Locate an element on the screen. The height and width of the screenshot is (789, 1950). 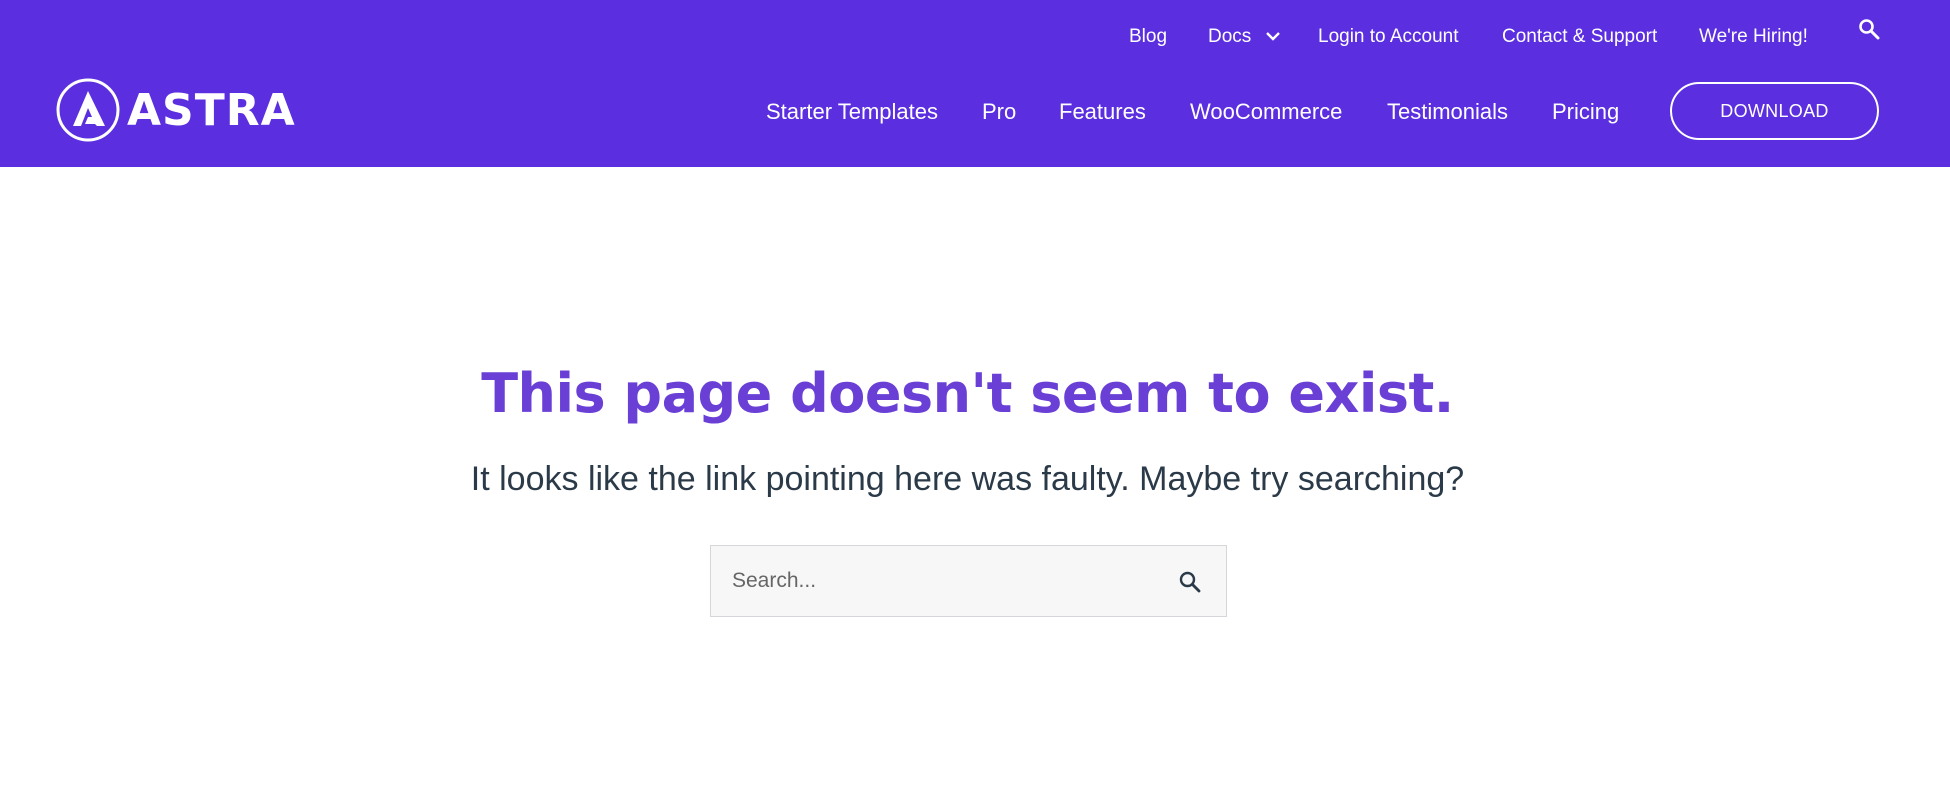
nav-starter-templates: Starter Templates is located at coordinates (852, 112).